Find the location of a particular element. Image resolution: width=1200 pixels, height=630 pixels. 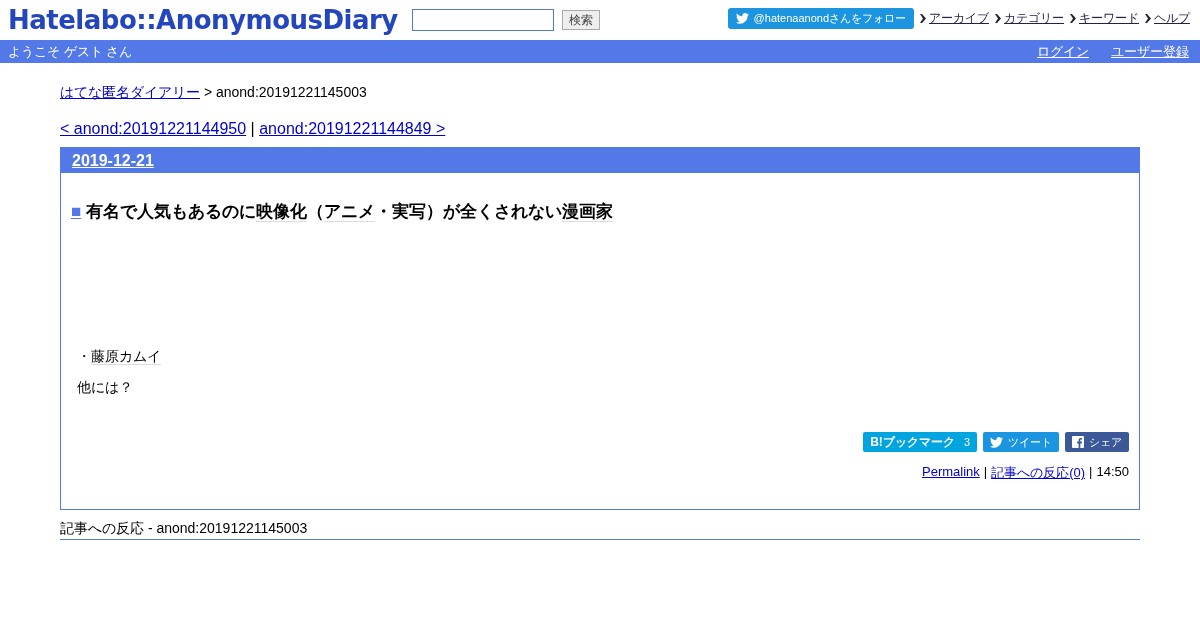

reactions-heading: 記事への反応 - anond:20191221145003 is located at coordinates (600, 530).